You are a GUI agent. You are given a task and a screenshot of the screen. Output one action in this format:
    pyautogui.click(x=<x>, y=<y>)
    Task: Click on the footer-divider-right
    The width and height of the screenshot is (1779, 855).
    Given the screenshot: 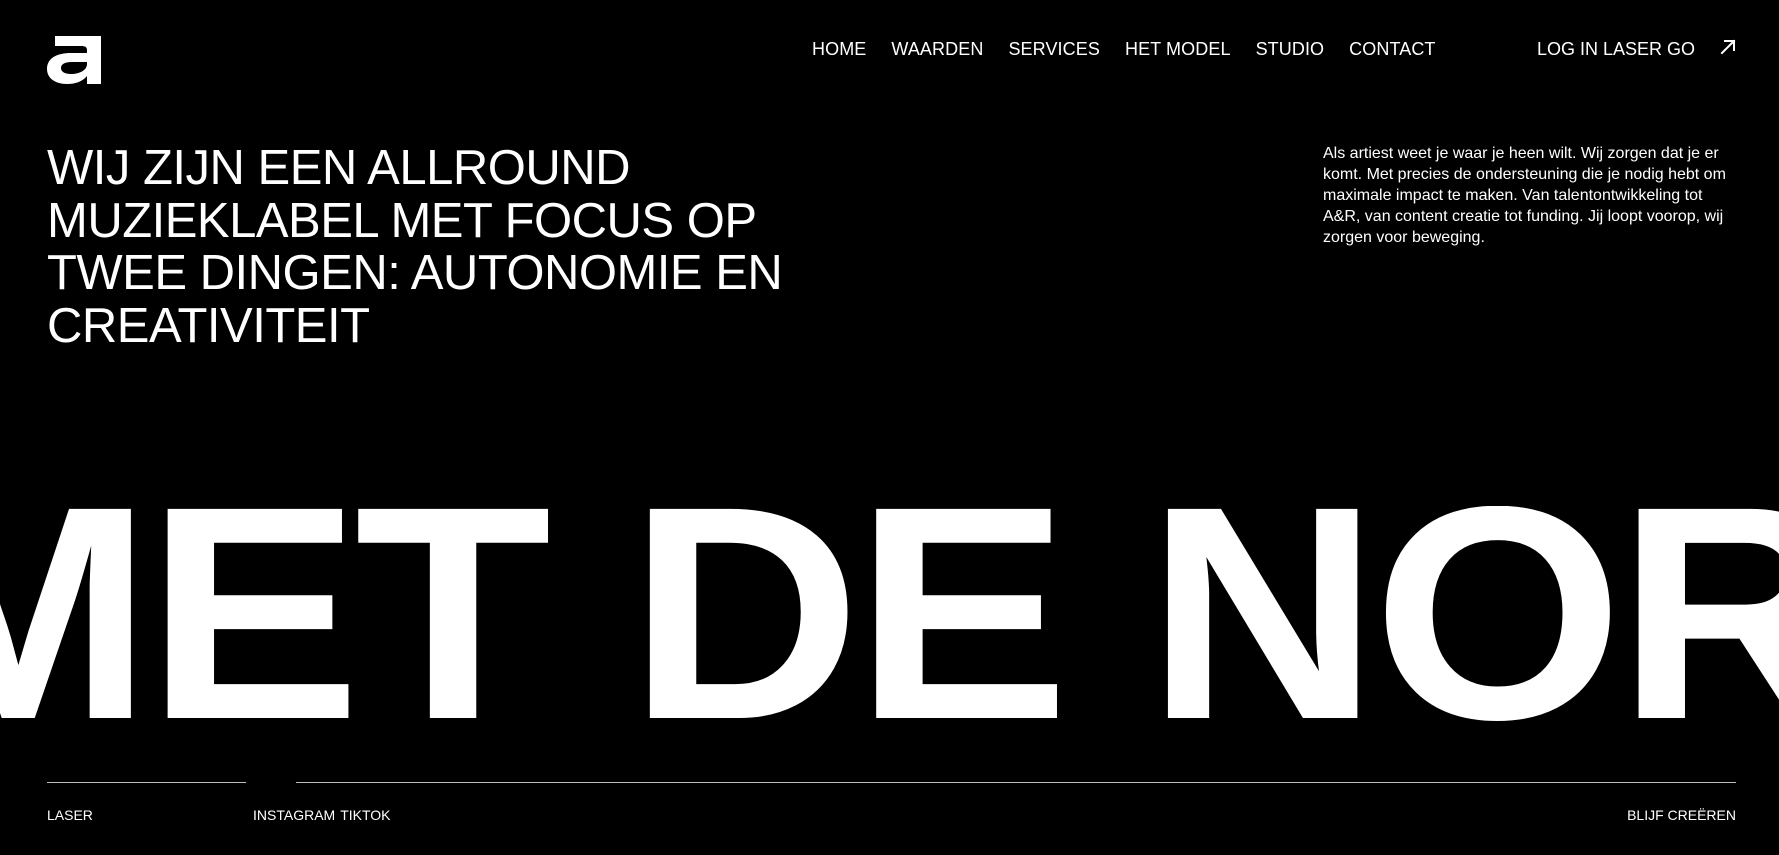 What is the action you would take?
    pyautogui.click(x=1016, y=782)
    